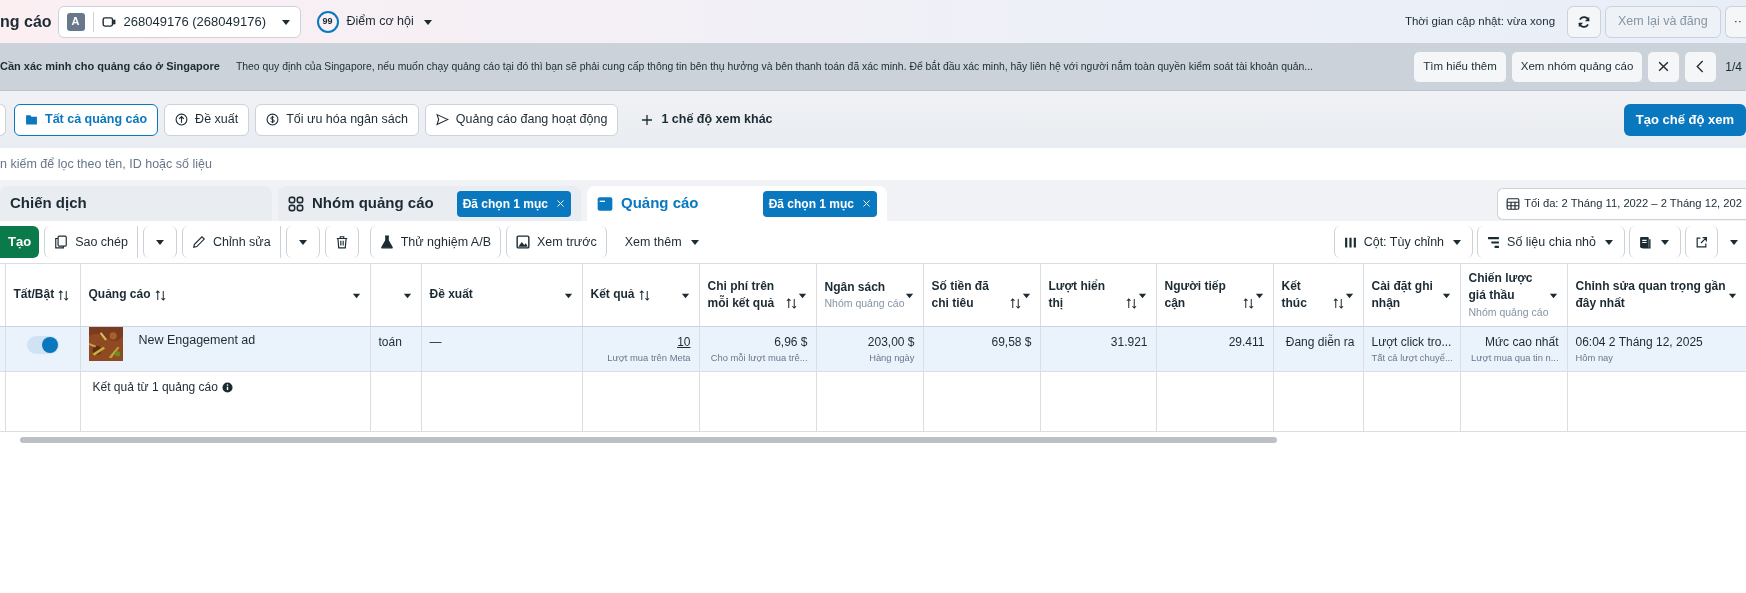 Image resolution: width=1746 pixels, height=593 pixels. I want to click on opportunity-score: 99 Điểm cơ hội, so click(375, 21).